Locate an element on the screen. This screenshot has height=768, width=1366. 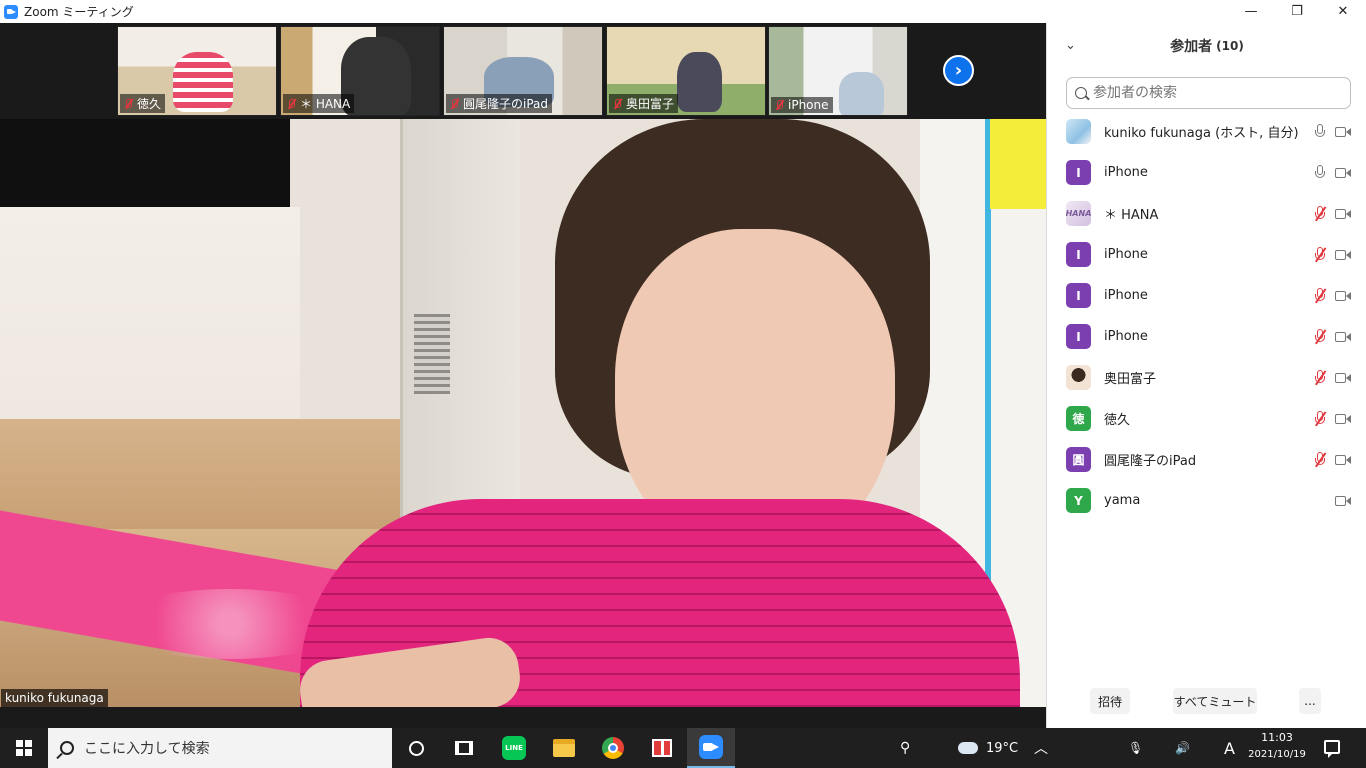
participant-search-box is located at coordinates (1208, 93).